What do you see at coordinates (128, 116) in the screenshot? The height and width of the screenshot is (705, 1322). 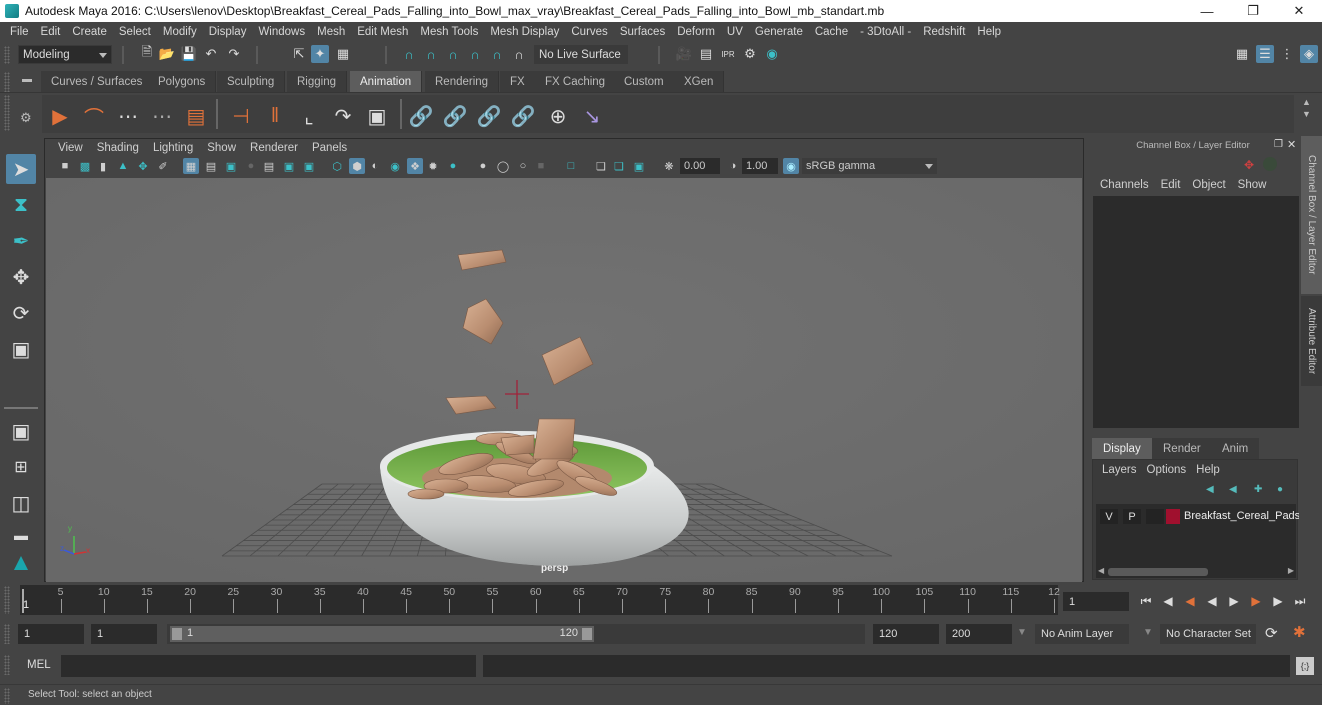 I see `ghost-icon: ⋯` at bounding box center [128, 116].